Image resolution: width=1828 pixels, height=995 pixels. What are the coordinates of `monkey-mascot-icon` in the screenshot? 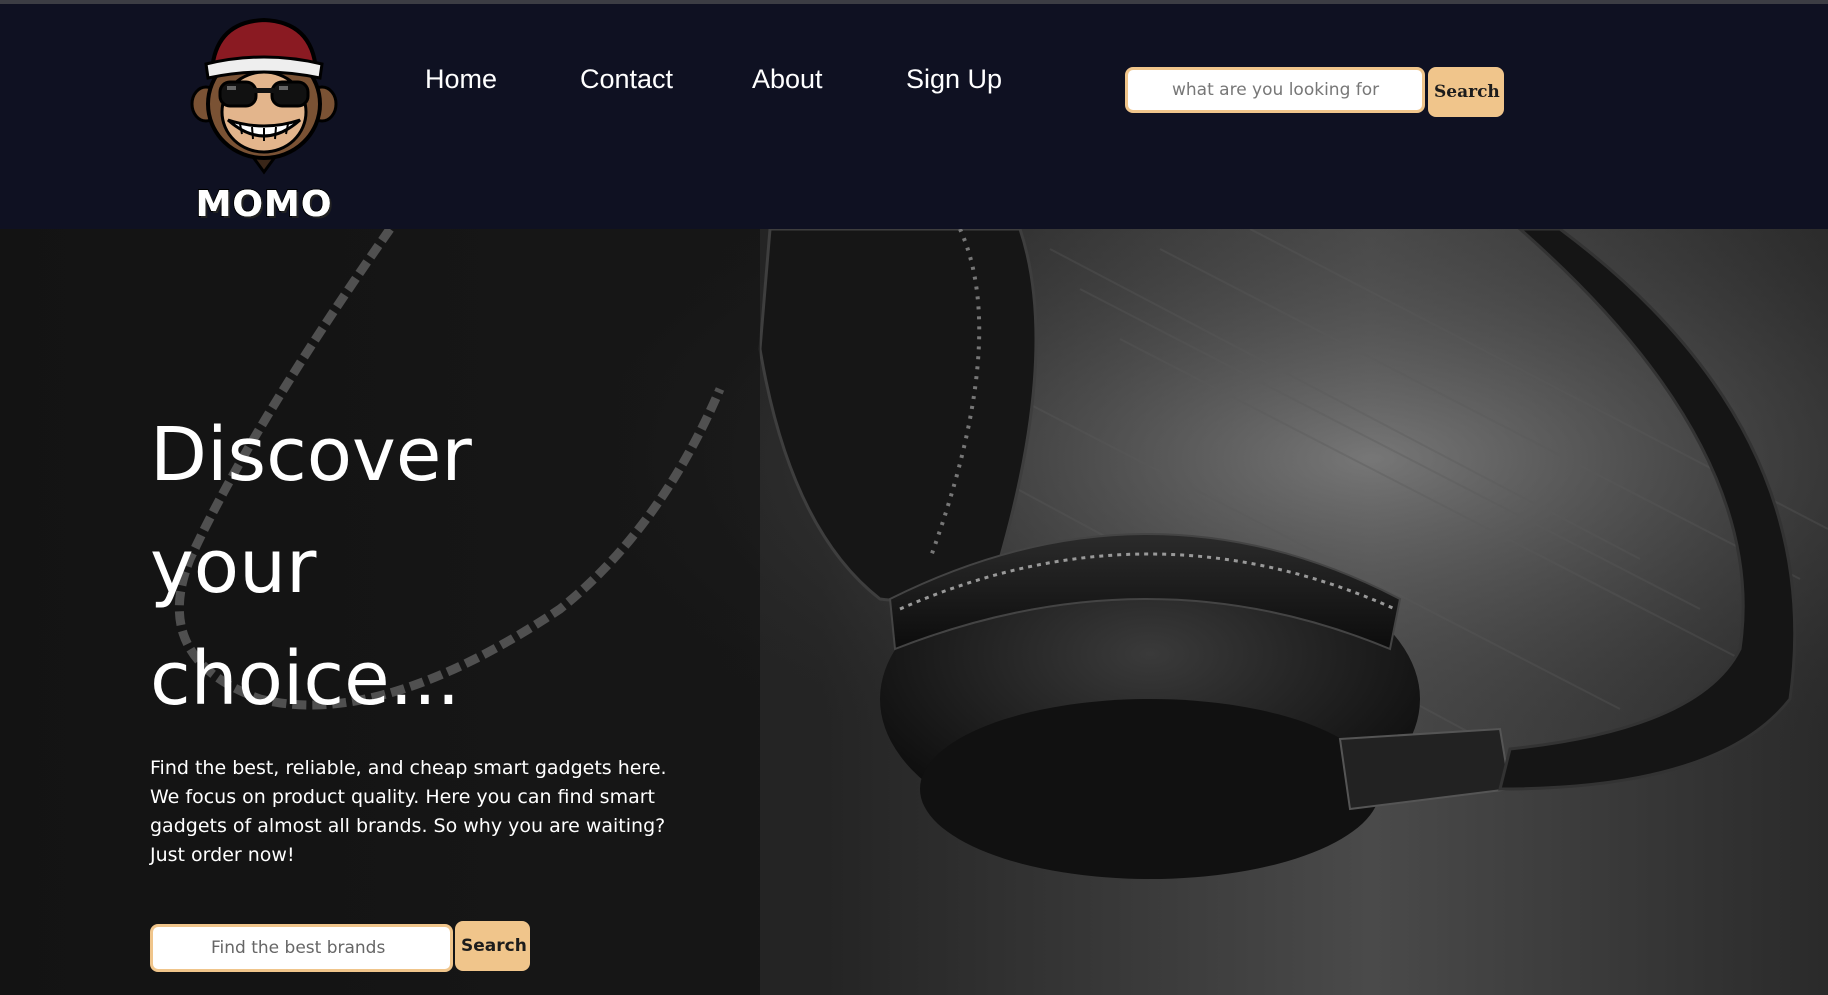 It's located at (264, 96).